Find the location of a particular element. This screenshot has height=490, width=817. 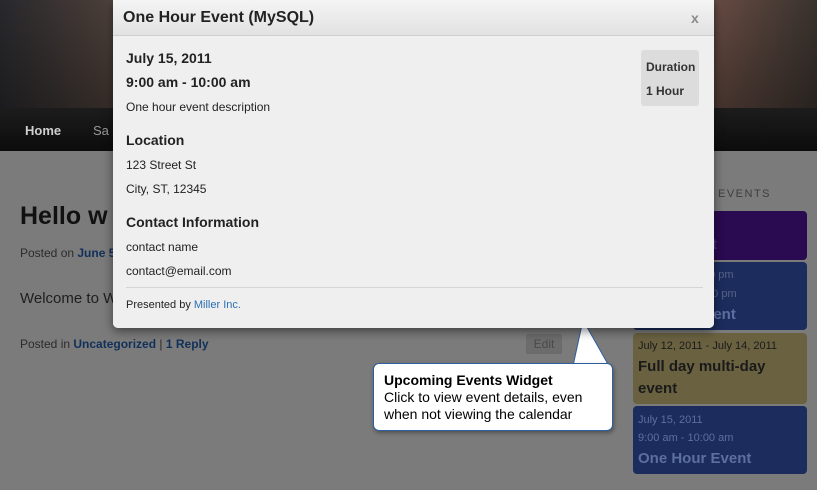

modal-title: One Hour Event (MySQL) is located at coordinates (219, 17).